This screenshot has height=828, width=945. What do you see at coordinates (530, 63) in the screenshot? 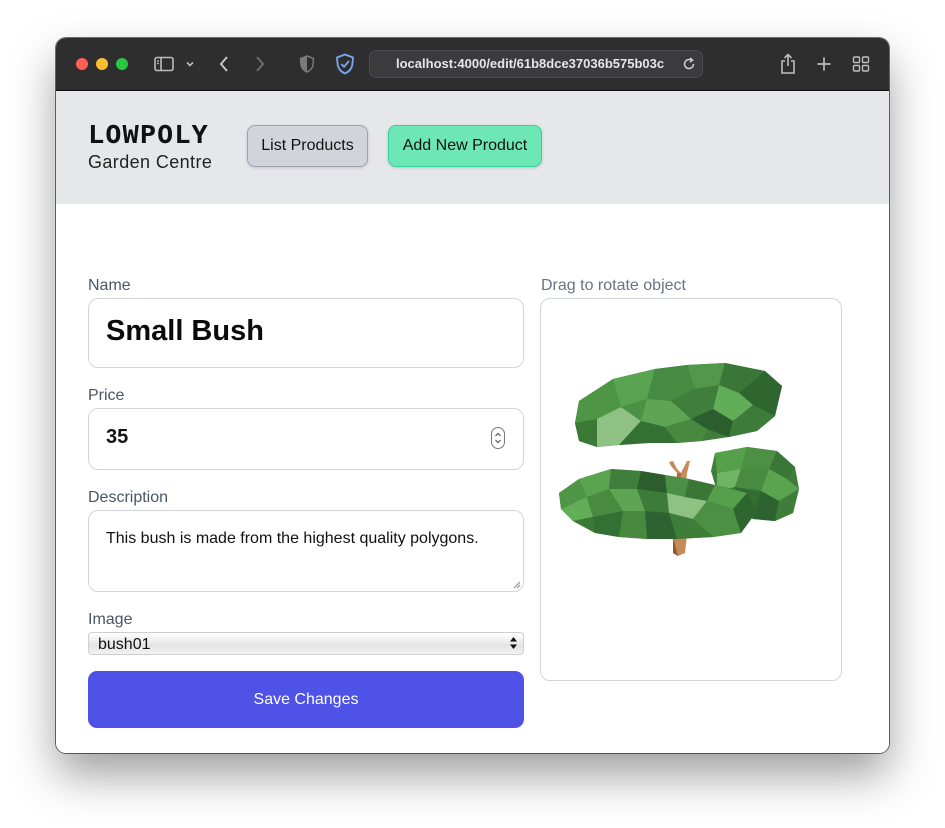
I see `url-text: localhost:4000/edit/61b8dce37036b575b03c` at bounding box center [530, 63].